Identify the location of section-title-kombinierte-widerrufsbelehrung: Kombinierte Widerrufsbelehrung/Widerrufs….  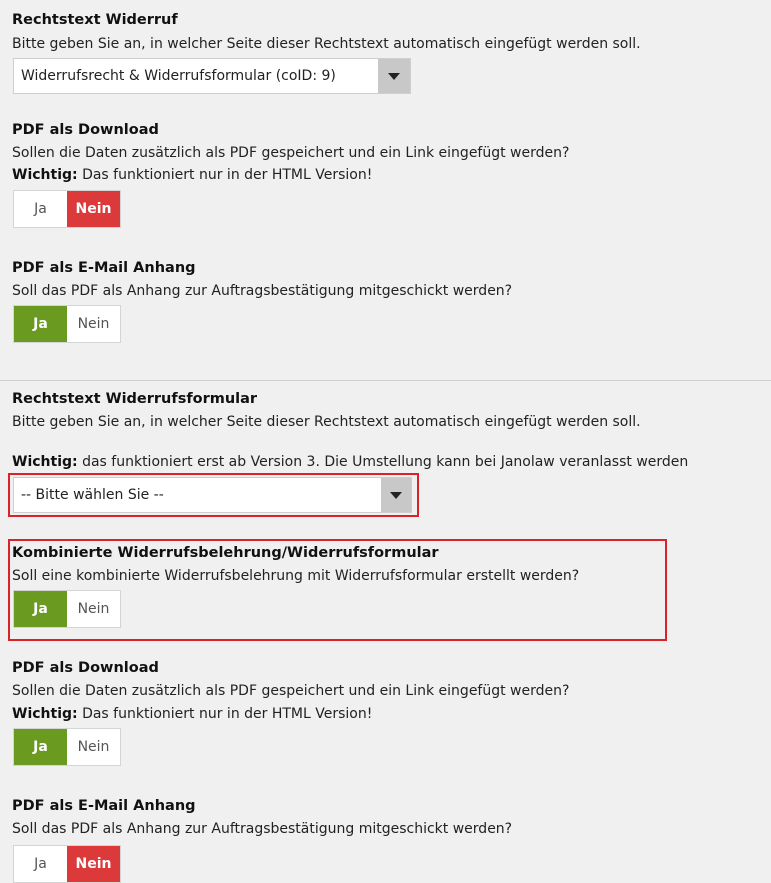
(225, 553).